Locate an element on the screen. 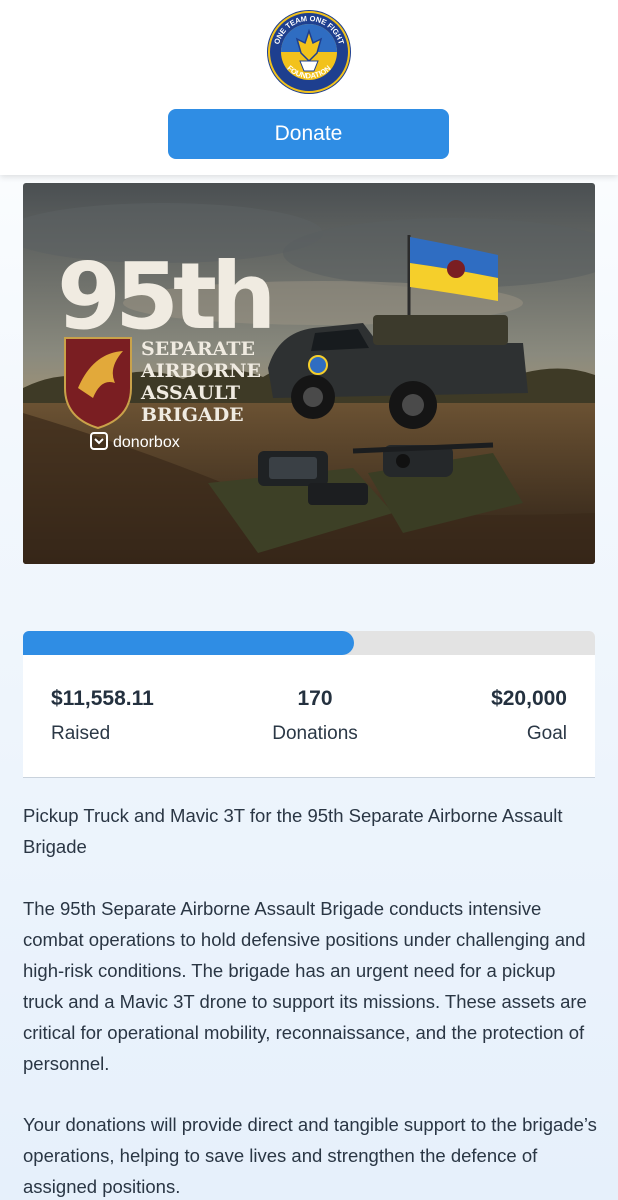 This screenshot has width=618, height=1200. progress-bar-fill is located at coordinates (188, 643).